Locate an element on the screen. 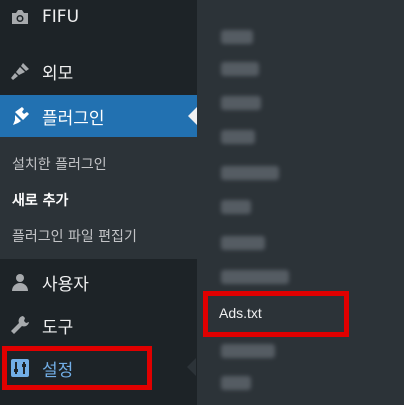 The image size is (404, 405). menu-item-label: 도구 is located at coordinates (58, 327).